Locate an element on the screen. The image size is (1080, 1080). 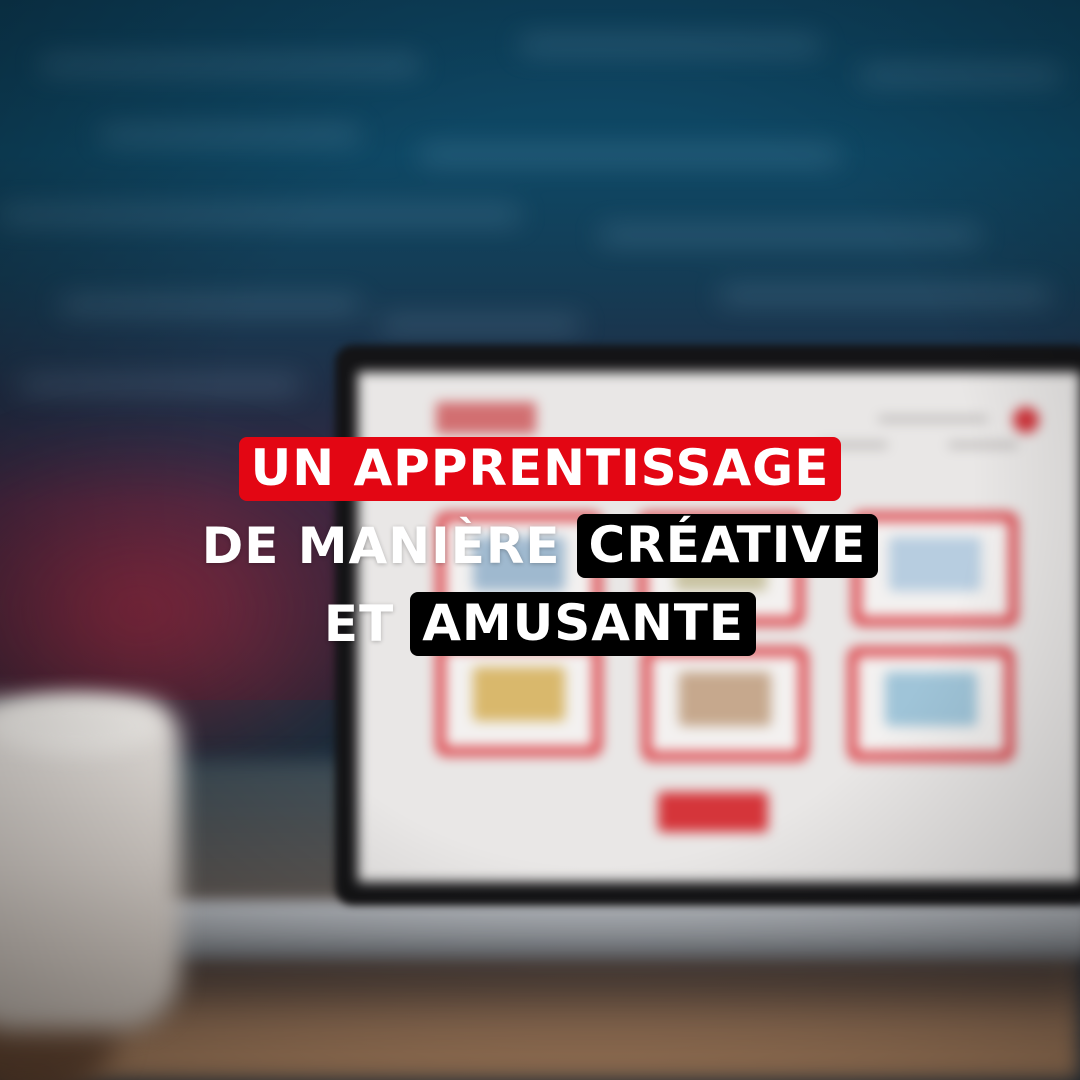
headline-line-2: DE MANIÈRE CRÉATIVE is located at coordinates (540, 546).